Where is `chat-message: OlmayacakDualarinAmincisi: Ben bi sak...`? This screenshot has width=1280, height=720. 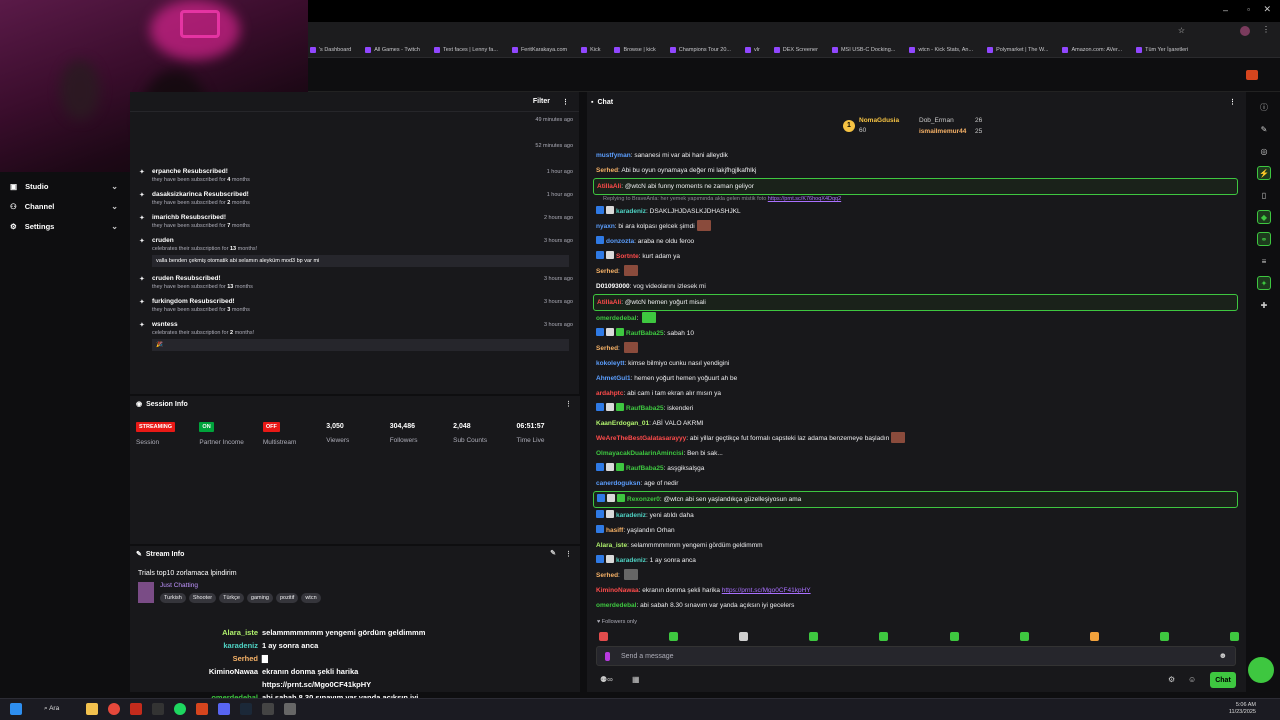 chat-message: OlmayacakDualarinAmincisi: Ben bi sak... is located at coordinates (916, 453).